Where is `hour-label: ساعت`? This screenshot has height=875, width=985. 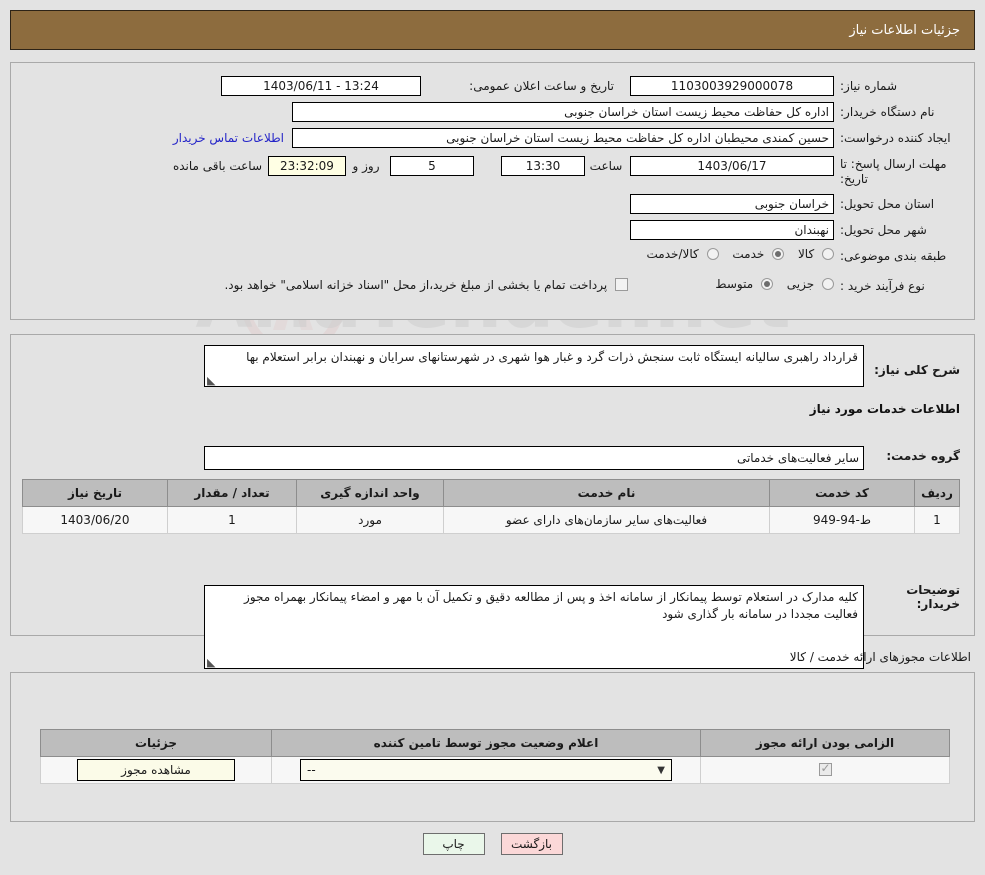 hour-label: ساعت is located at coordinates (606, 166).